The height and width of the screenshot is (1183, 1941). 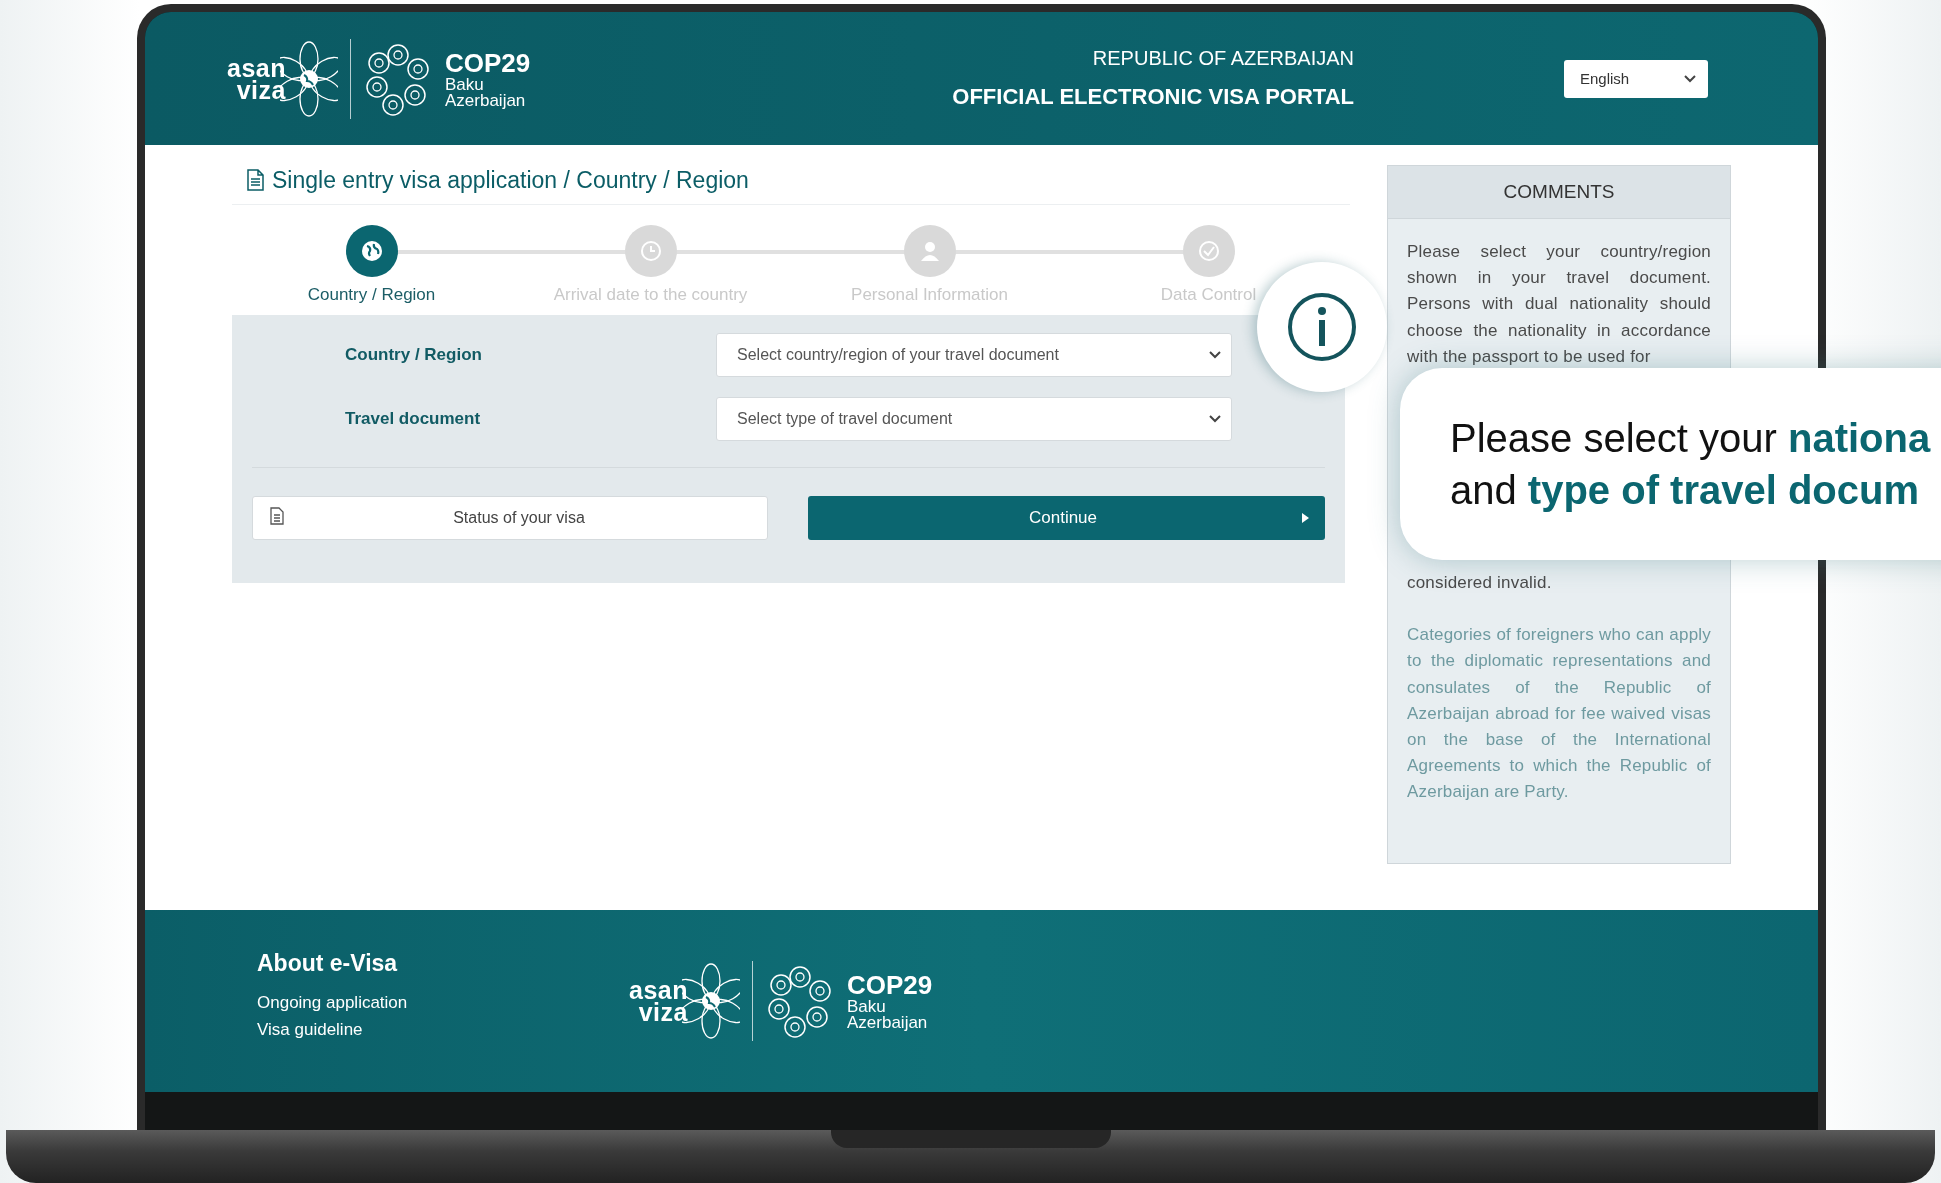 What do you see at coordinates (510, 518) in the screenshot?
I see `status-button: Status of your visa` at bounding box center [510, 518].